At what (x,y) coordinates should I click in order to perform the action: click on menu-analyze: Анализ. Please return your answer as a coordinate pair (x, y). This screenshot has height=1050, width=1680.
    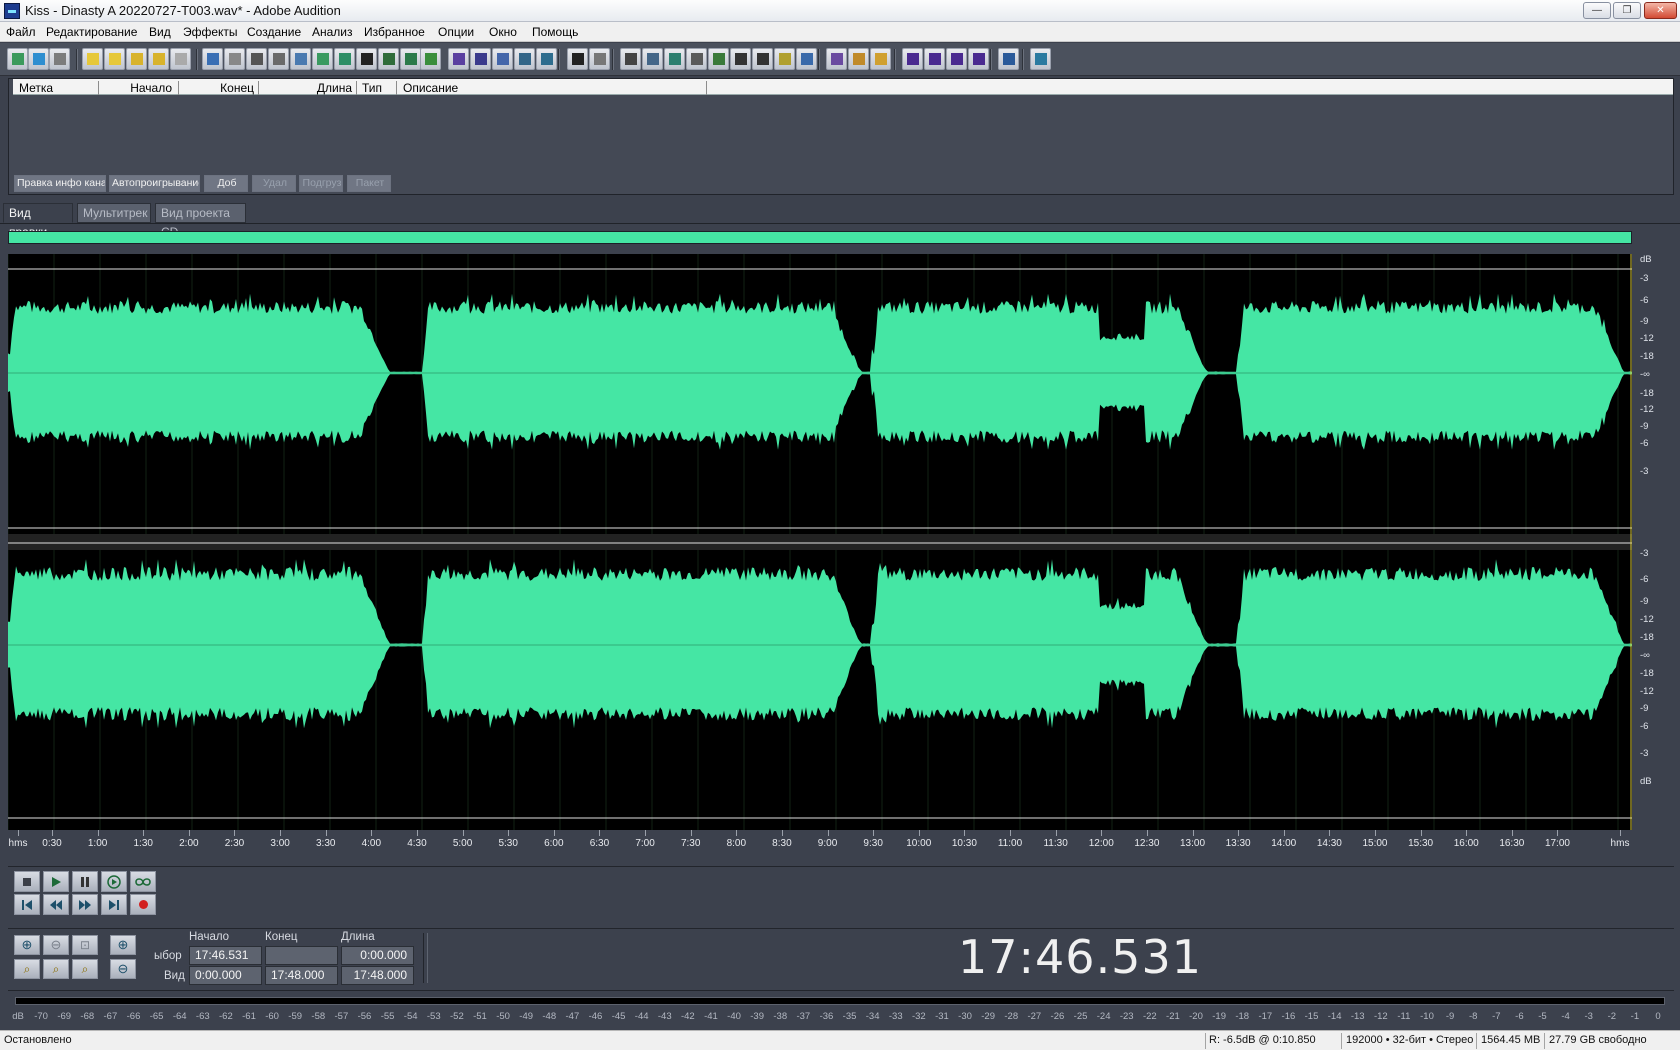
    Looking at the image, I should click on (332, 32).